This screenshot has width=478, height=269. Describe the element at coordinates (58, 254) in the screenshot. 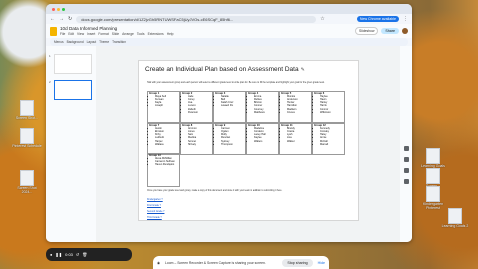

I see `pause-icon: ❚❚` at that location.